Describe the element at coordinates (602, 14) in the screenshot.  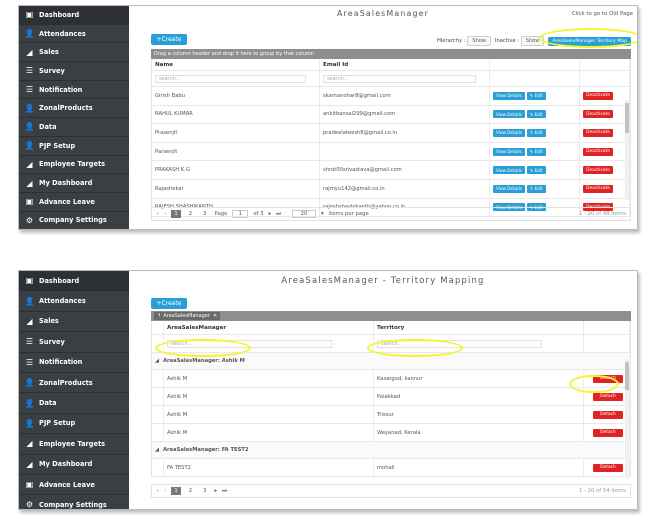
I see `old-page-link: Click to go to Old Page` at that location.